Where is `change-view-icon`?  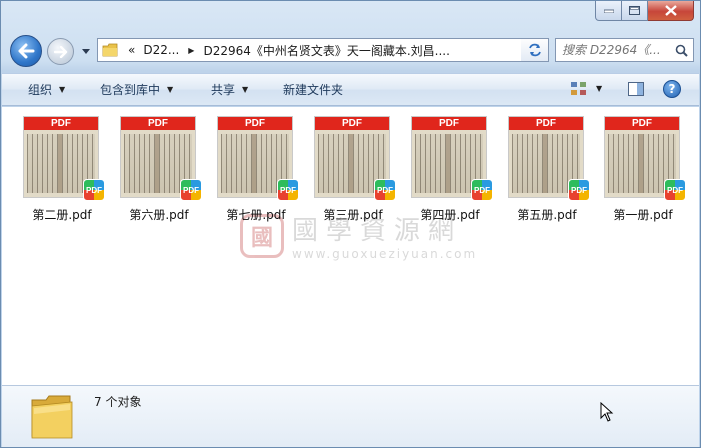
change-view-icon is located at coordinates (579, 89).